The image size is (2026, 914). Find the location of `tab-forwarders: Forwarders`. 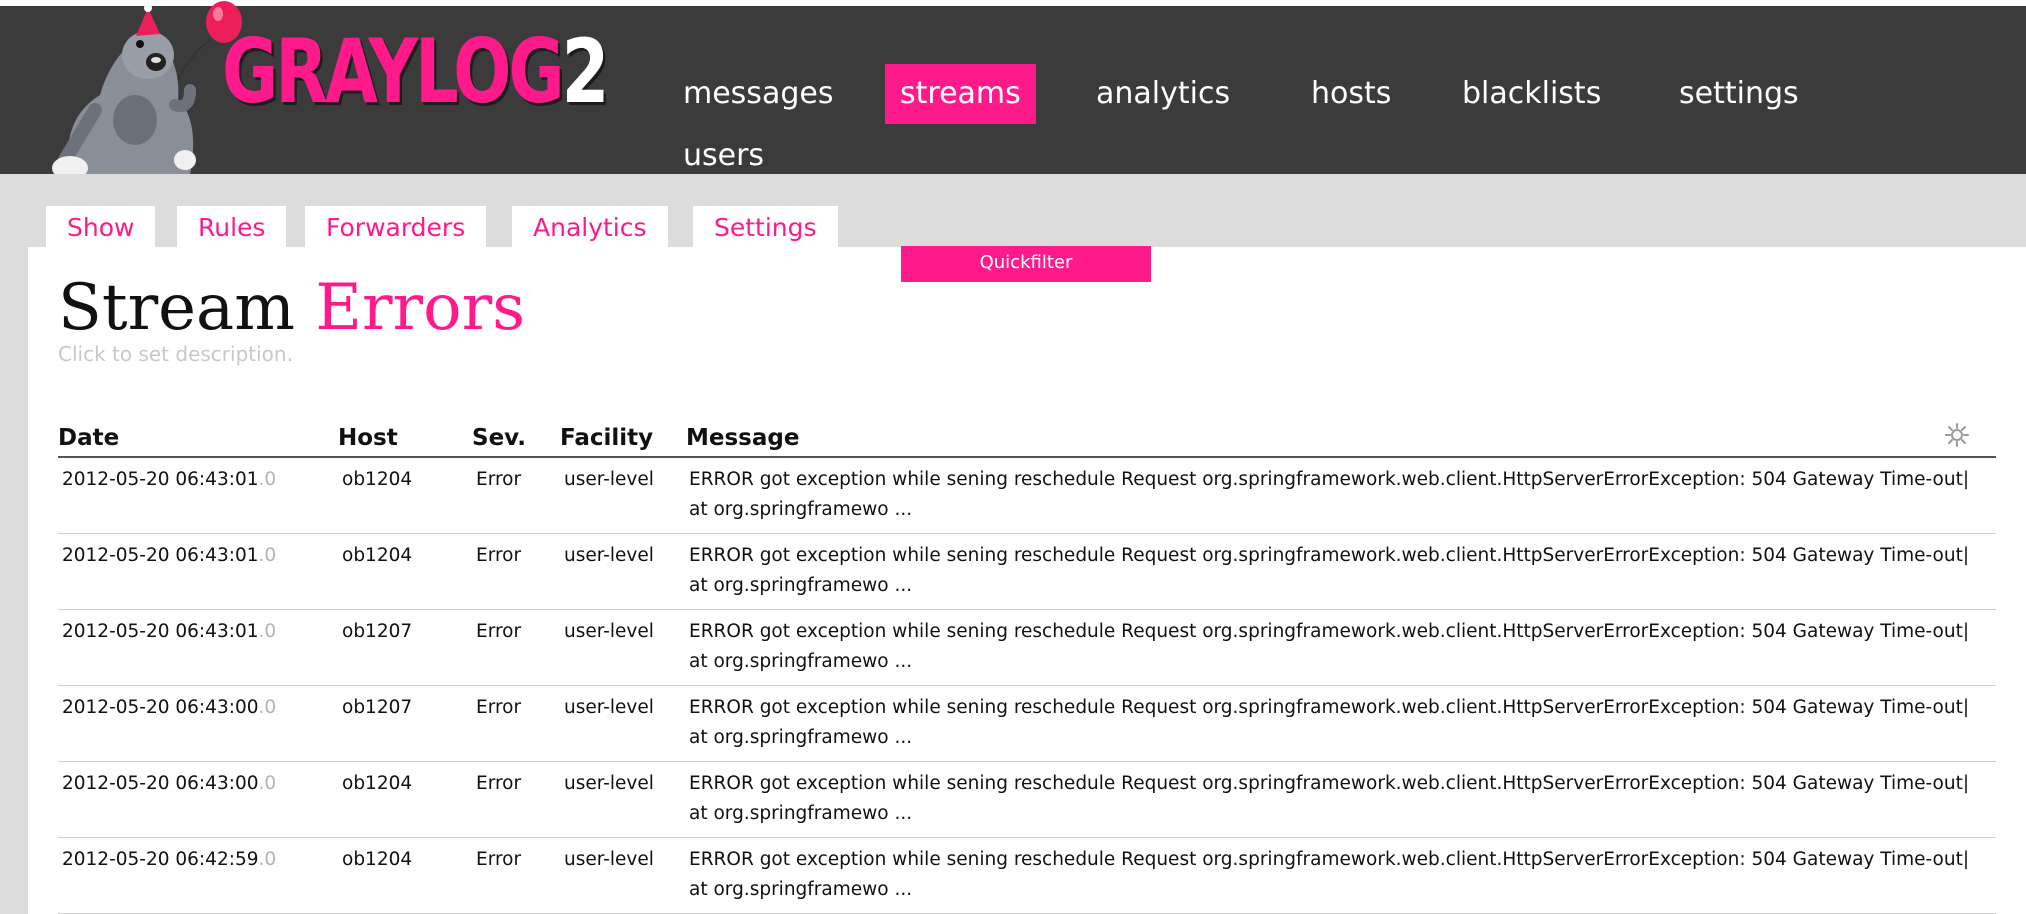

tab-forwarders: Forwarders is located at coordinates (396, 226).